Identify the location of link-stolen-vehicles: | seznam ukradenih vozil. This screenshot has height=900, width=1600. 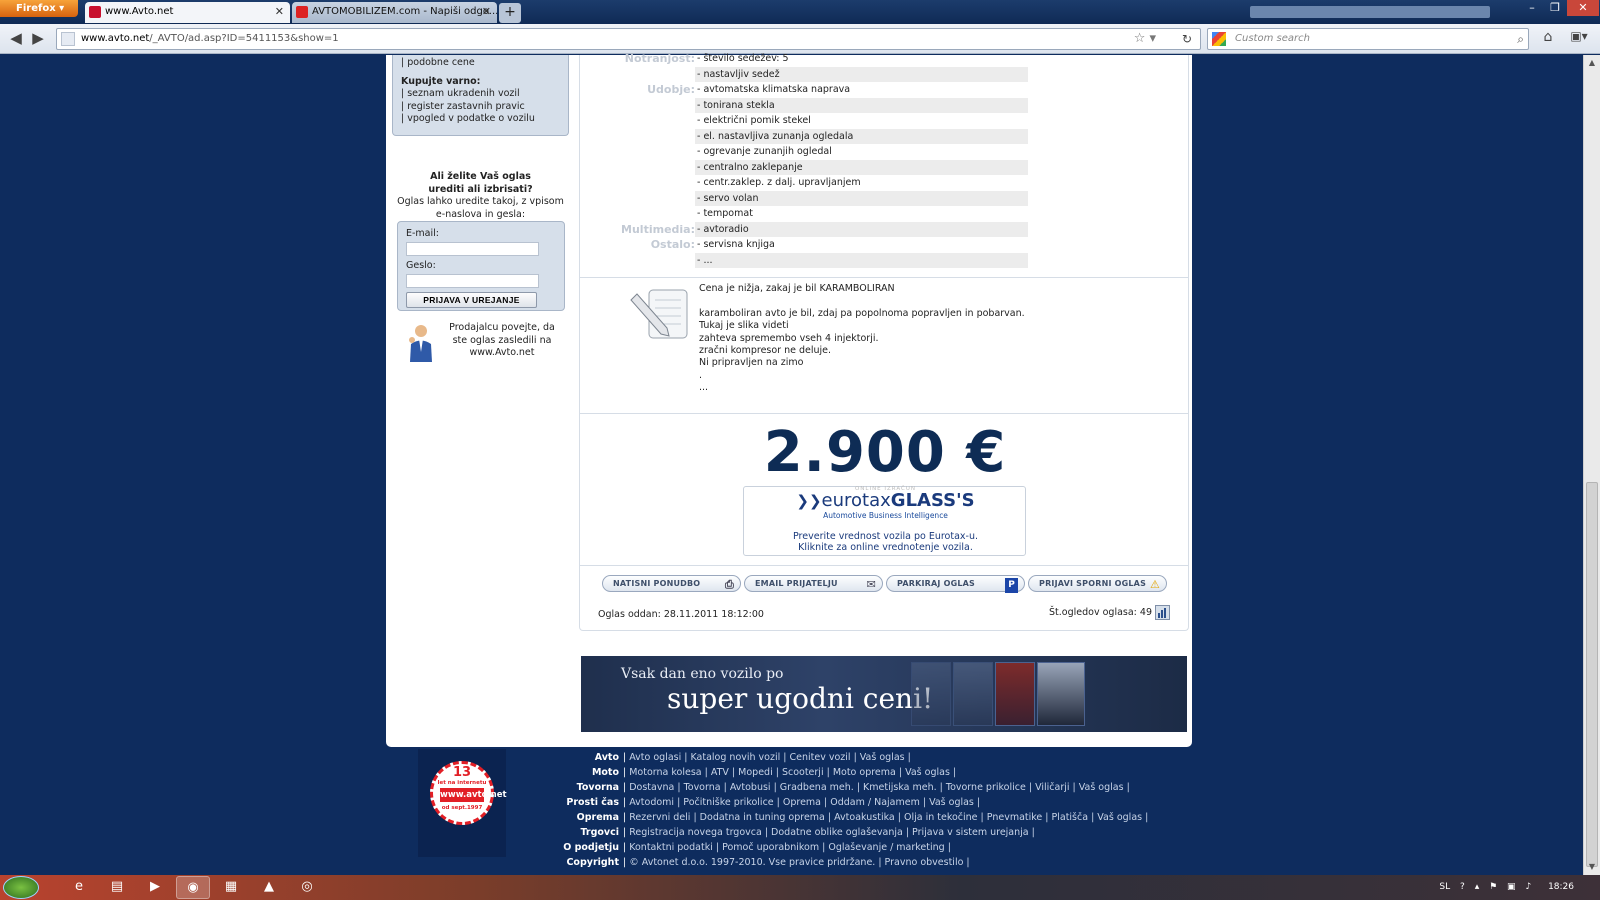
(480, 94).